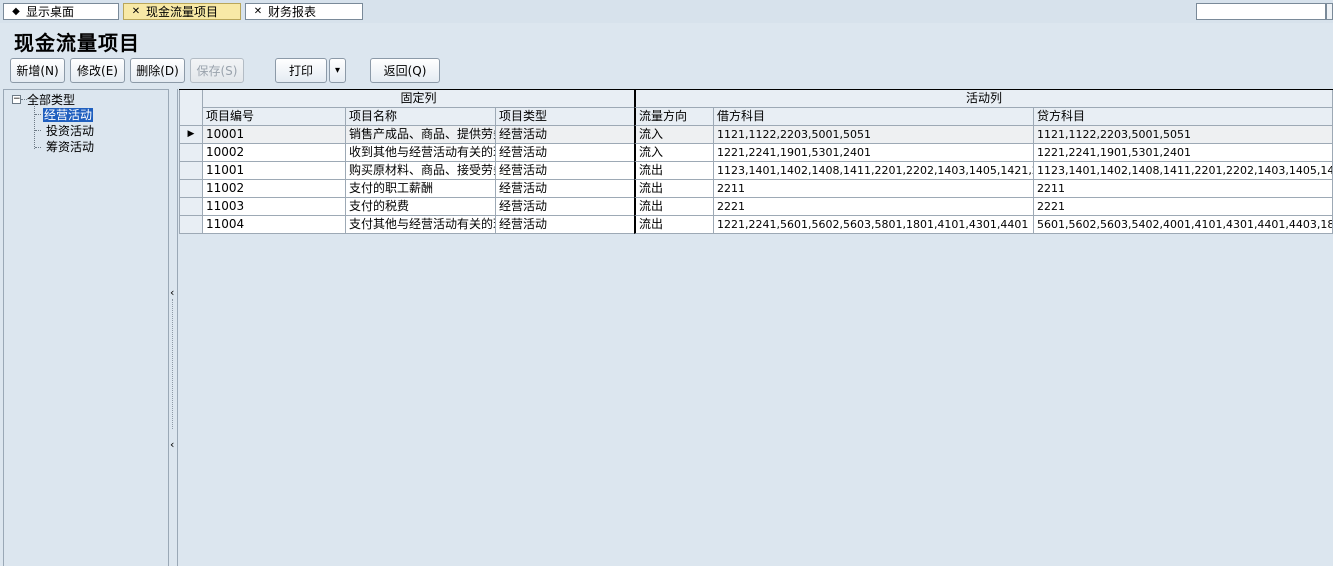  Describe the element at coordinates (172, 364) in the screenshot. I see `splitter-grip` at that location.